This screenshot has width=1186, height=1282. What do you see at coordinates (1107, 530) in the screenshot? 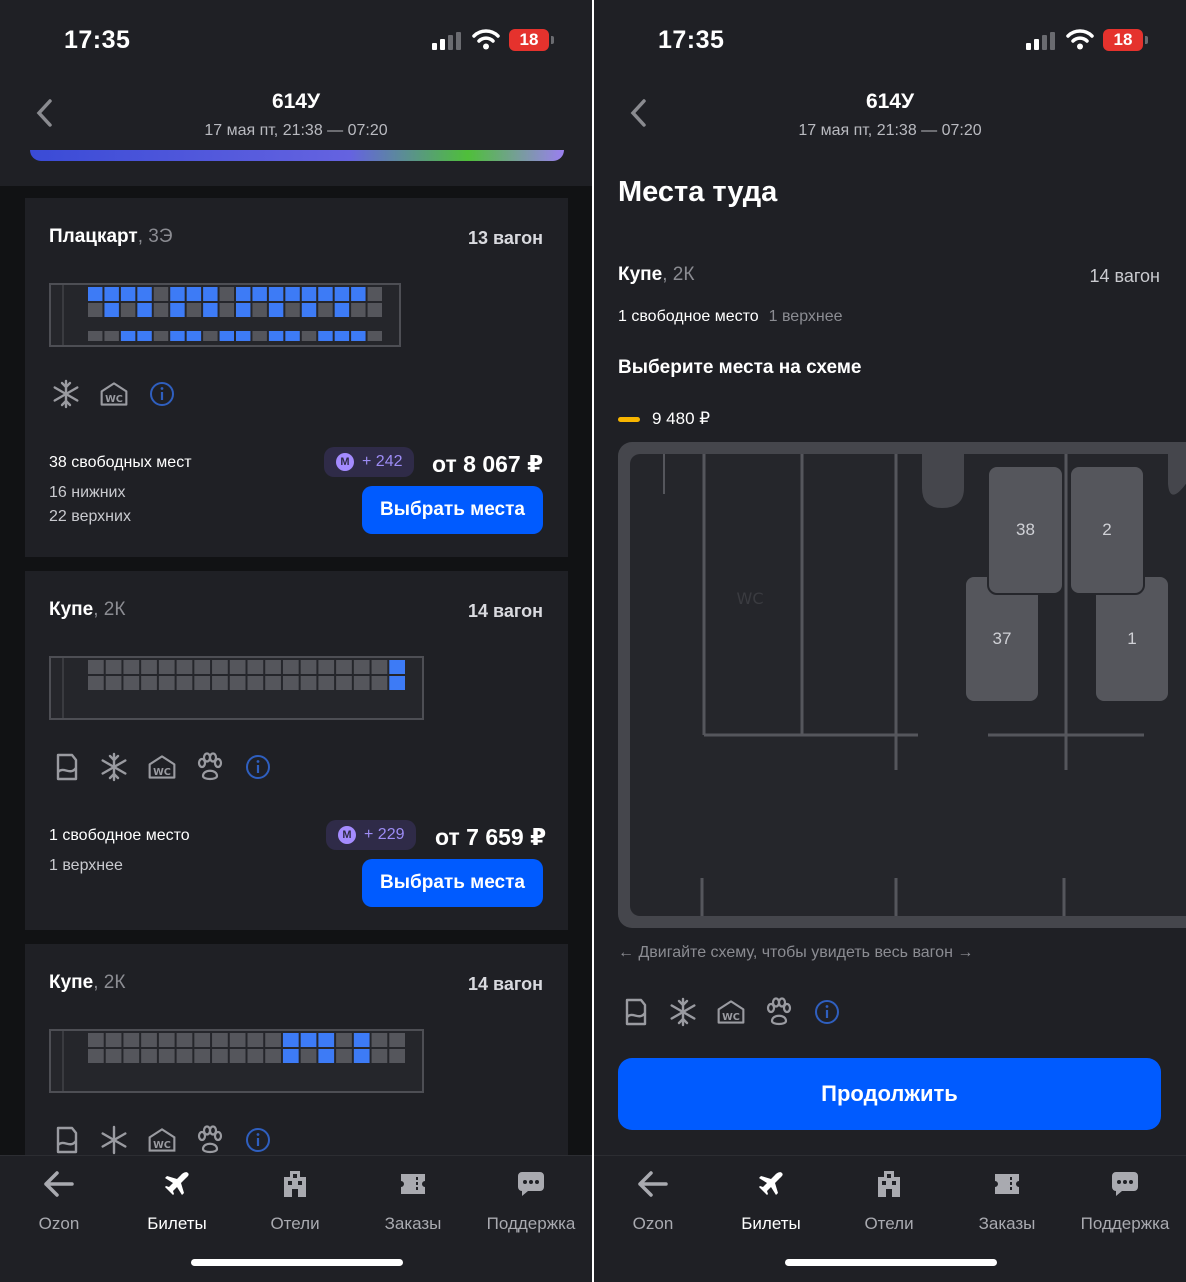
I see `seat-2: 2` at bounding box center [1107, 530].